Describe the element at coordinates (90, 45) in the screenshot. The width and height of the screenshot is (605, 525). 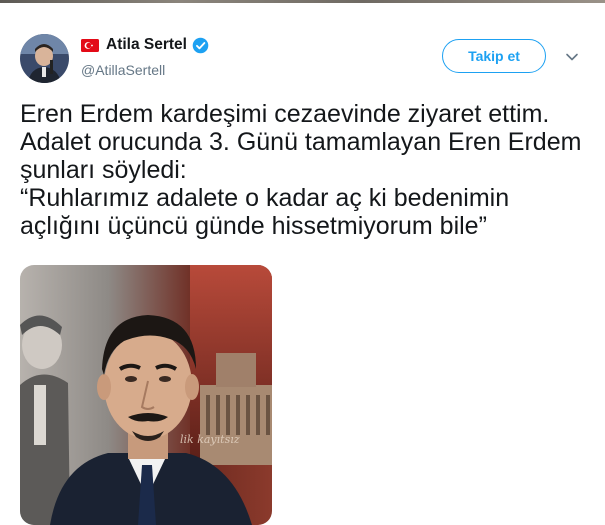
I see `turkey-flag-icon` at that location.